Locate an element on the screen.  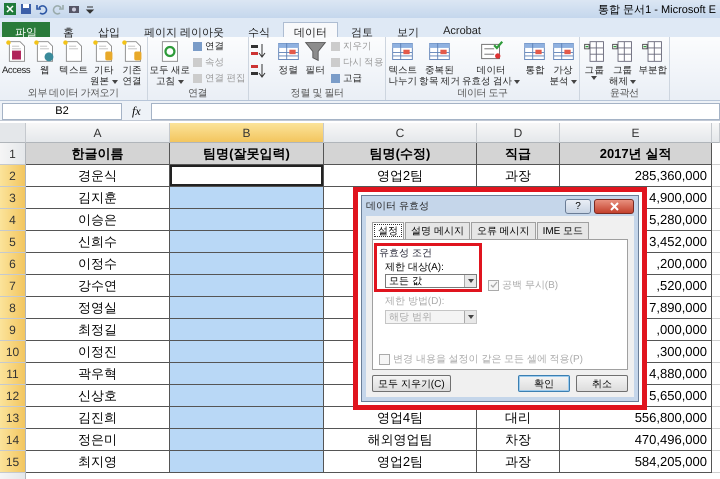
header-cell: 팀명(수정) is located at coordinates (400, 154).